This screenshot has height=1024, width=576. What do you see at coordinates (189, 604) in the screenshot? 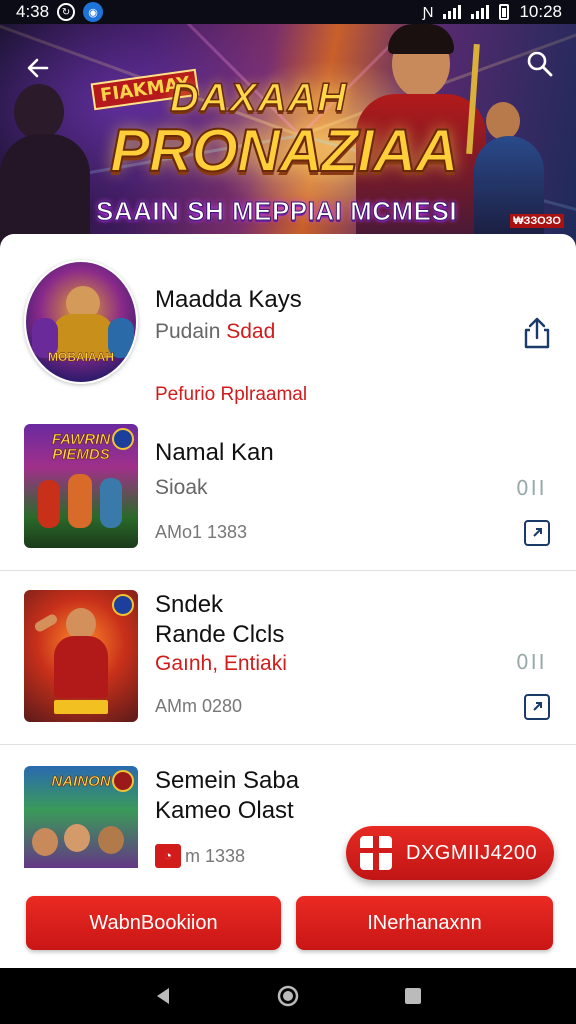
I see `item-title: Sndek` at bounding box center [189, 604].